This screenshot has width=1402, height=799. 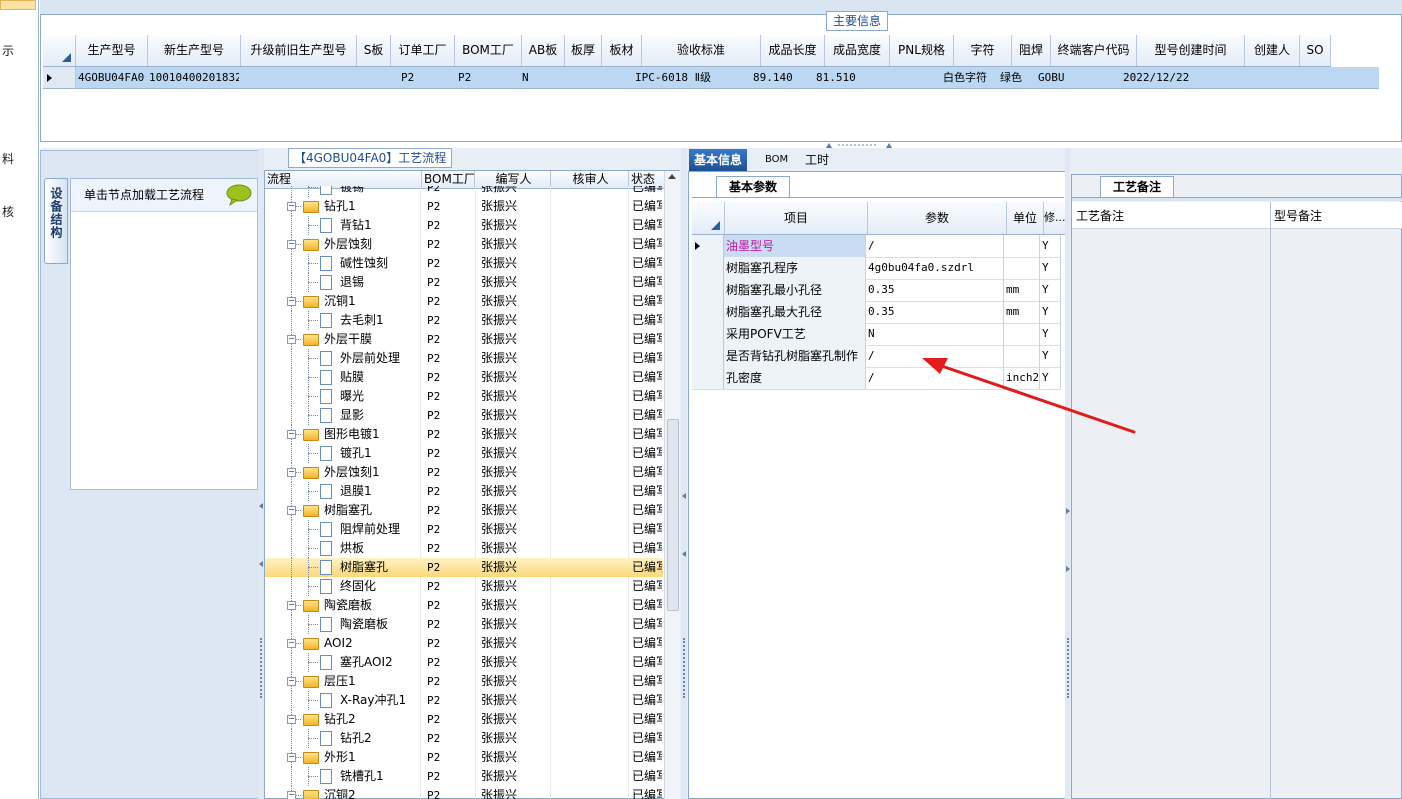 What do you see at coordinates (464, 263) in the screenshot?
I see `tree-node: 碱性蚀刻 P2 张振兴 已编写` at bounding box center [464, 263].